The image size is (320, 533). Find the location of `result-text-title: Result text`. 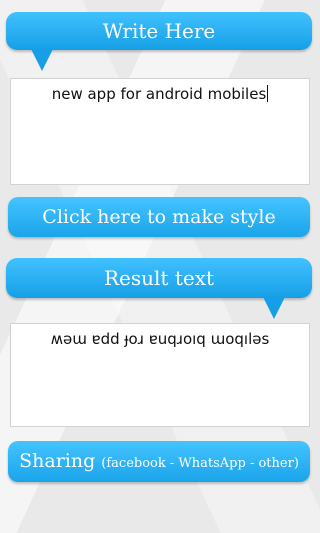

result-text-title: Result text is located at coordinates (159, 278).